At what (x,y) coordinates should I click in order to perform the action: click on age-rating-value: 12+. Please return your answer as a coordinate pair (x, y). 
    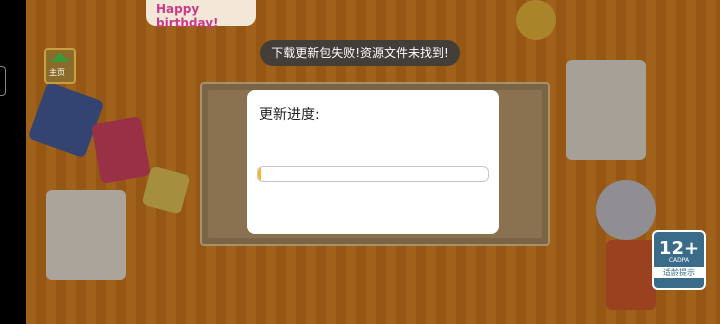
    Looking at the image, I should click on (679, 248).